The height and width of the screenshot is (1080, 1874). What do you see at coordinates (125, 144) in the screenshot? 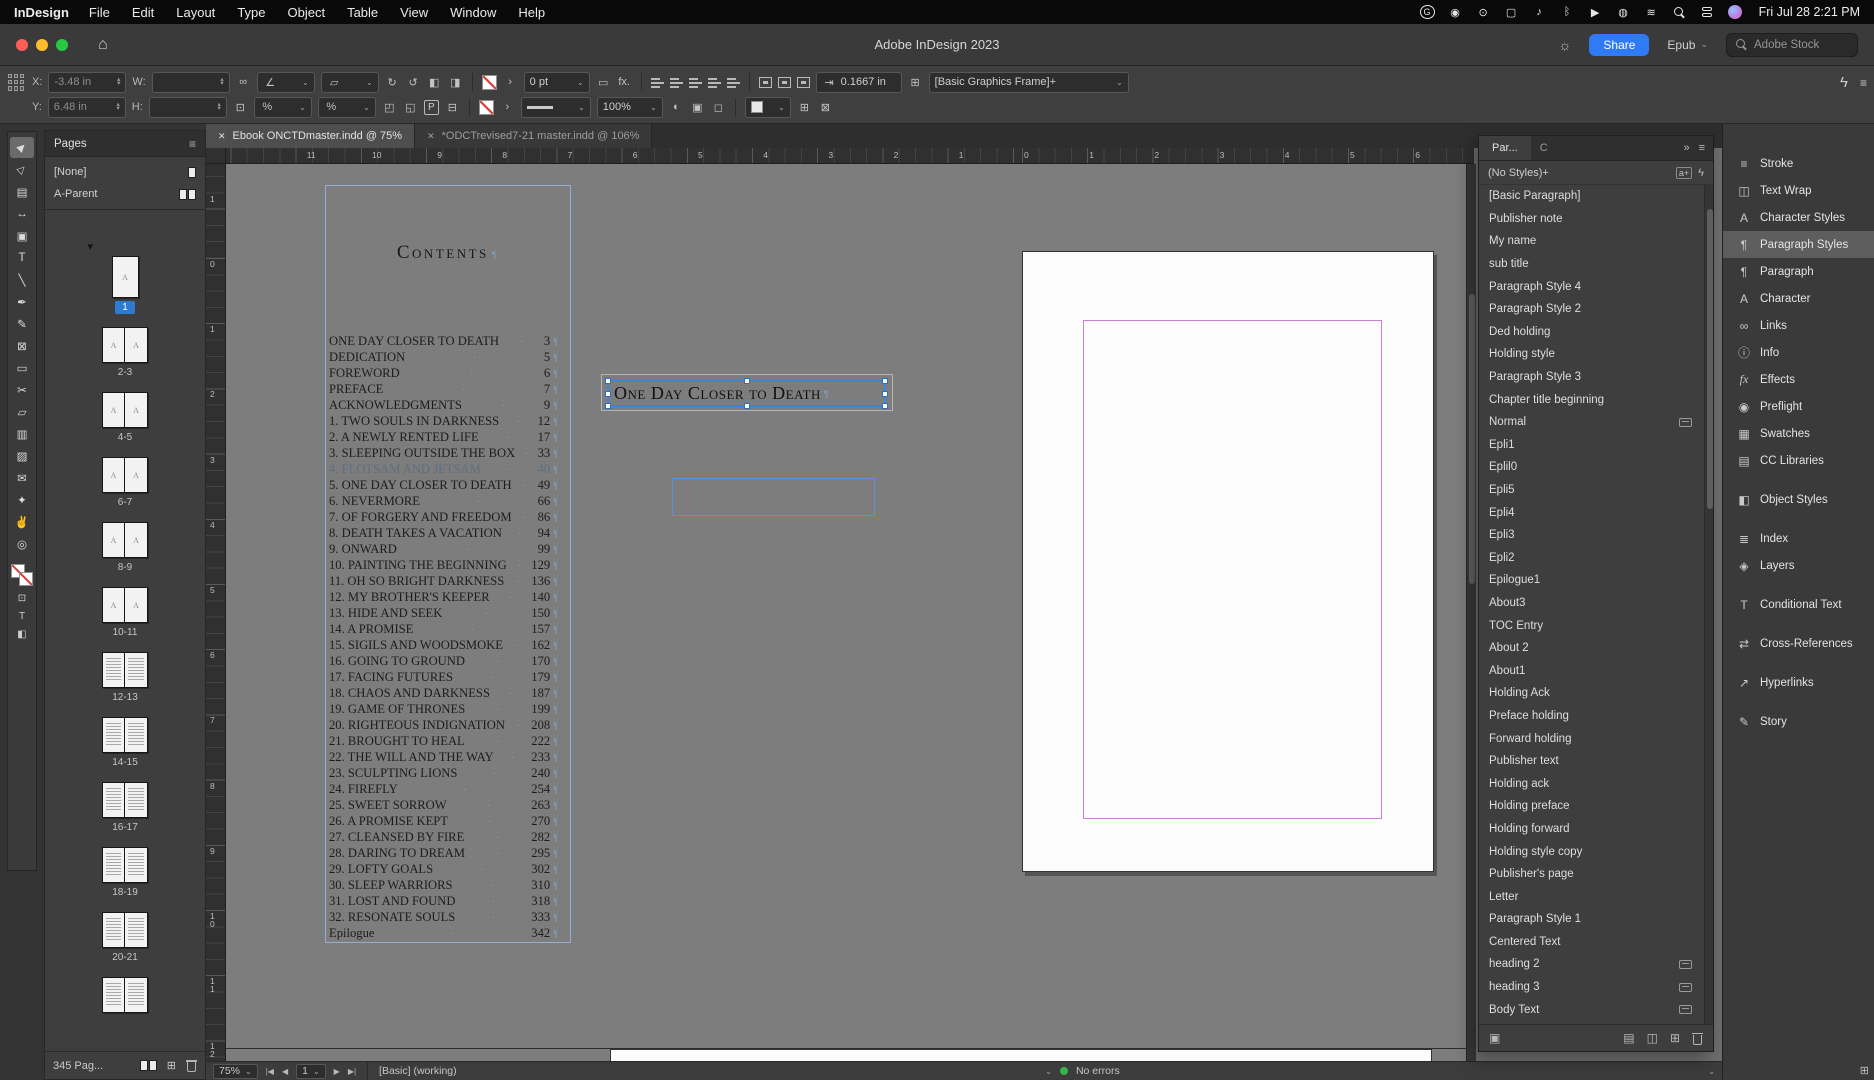
I see `pages-panel-header: Pages ≡` at bounding box center [125, 144].